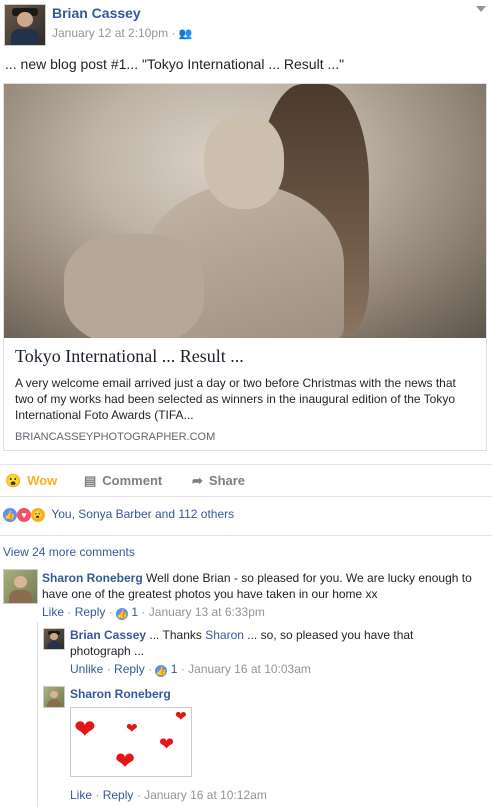 This screenshot has height=807, width=492. Describe the element at coordinates (249, 669) in the screenshot. I see `reply-time: January 16 at 10:03am` at that location.